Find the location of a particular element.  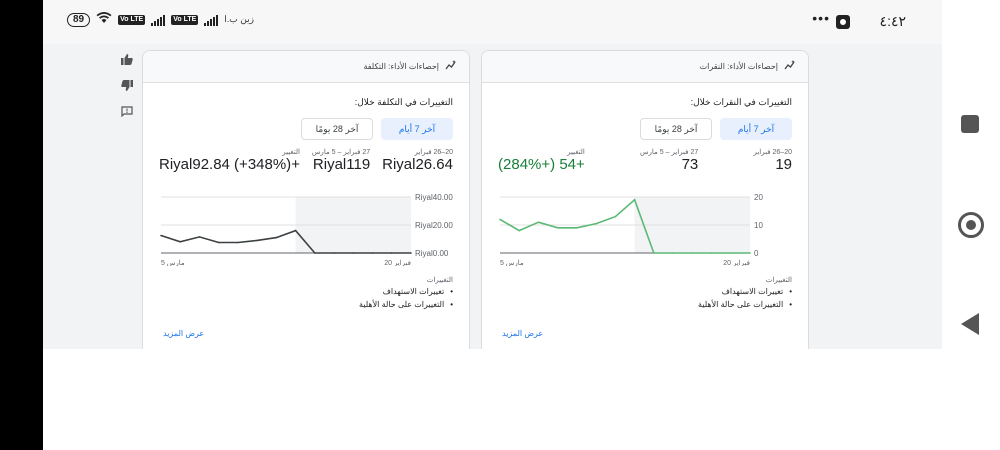

y-tick-label: 10 is located at coordinates (758, 225).